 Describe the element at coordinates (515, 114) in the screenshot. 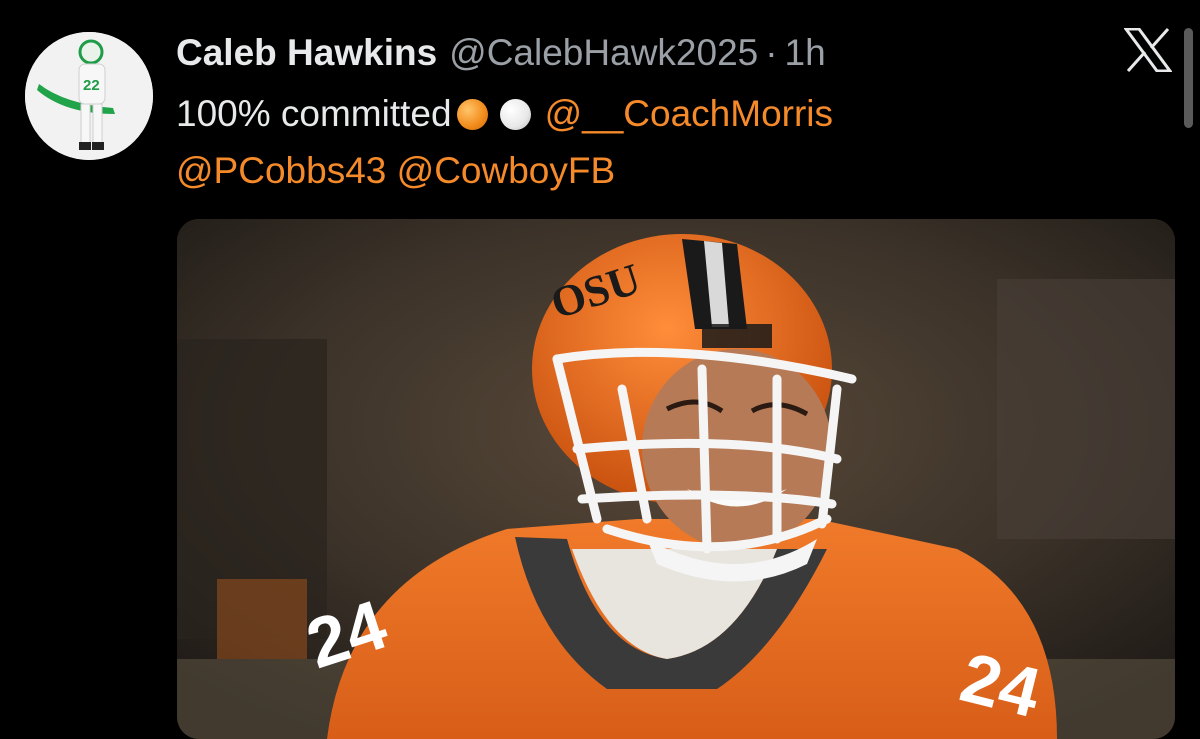

I see `white-circle-emoji-icon` at that location.